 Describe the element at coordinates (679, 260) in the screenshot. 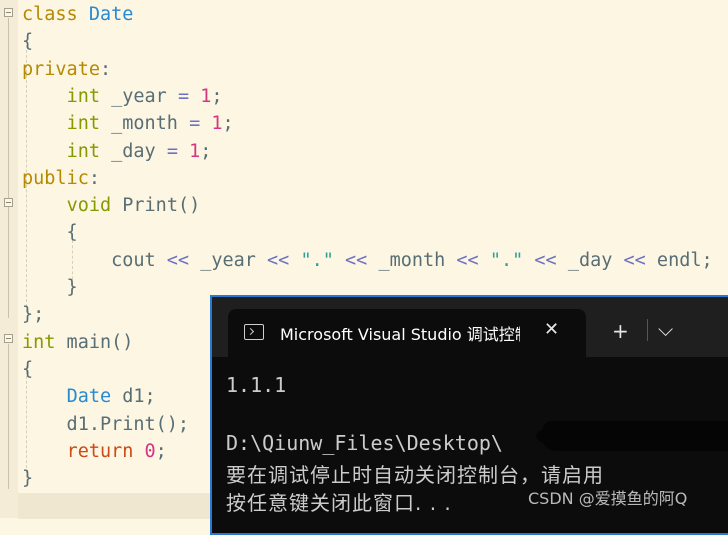

I see `code-token: endl;` at that location.